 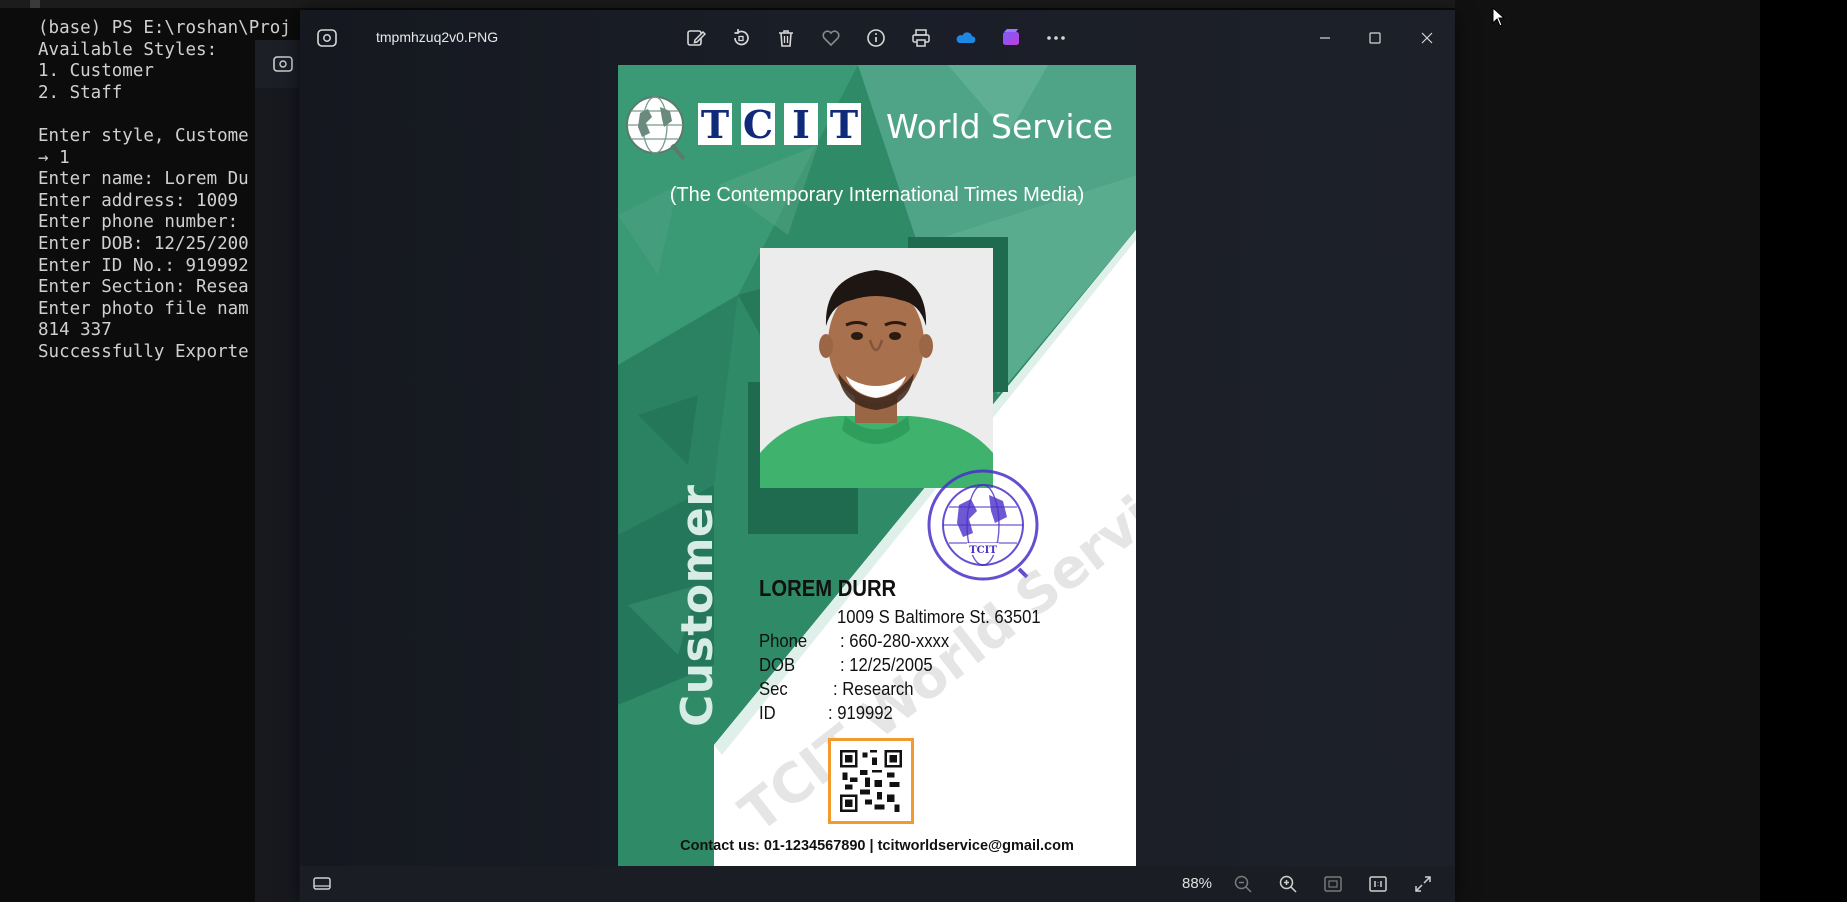 I want to click on terminal-line: Enter phone number:, so click(x=143, y=222).